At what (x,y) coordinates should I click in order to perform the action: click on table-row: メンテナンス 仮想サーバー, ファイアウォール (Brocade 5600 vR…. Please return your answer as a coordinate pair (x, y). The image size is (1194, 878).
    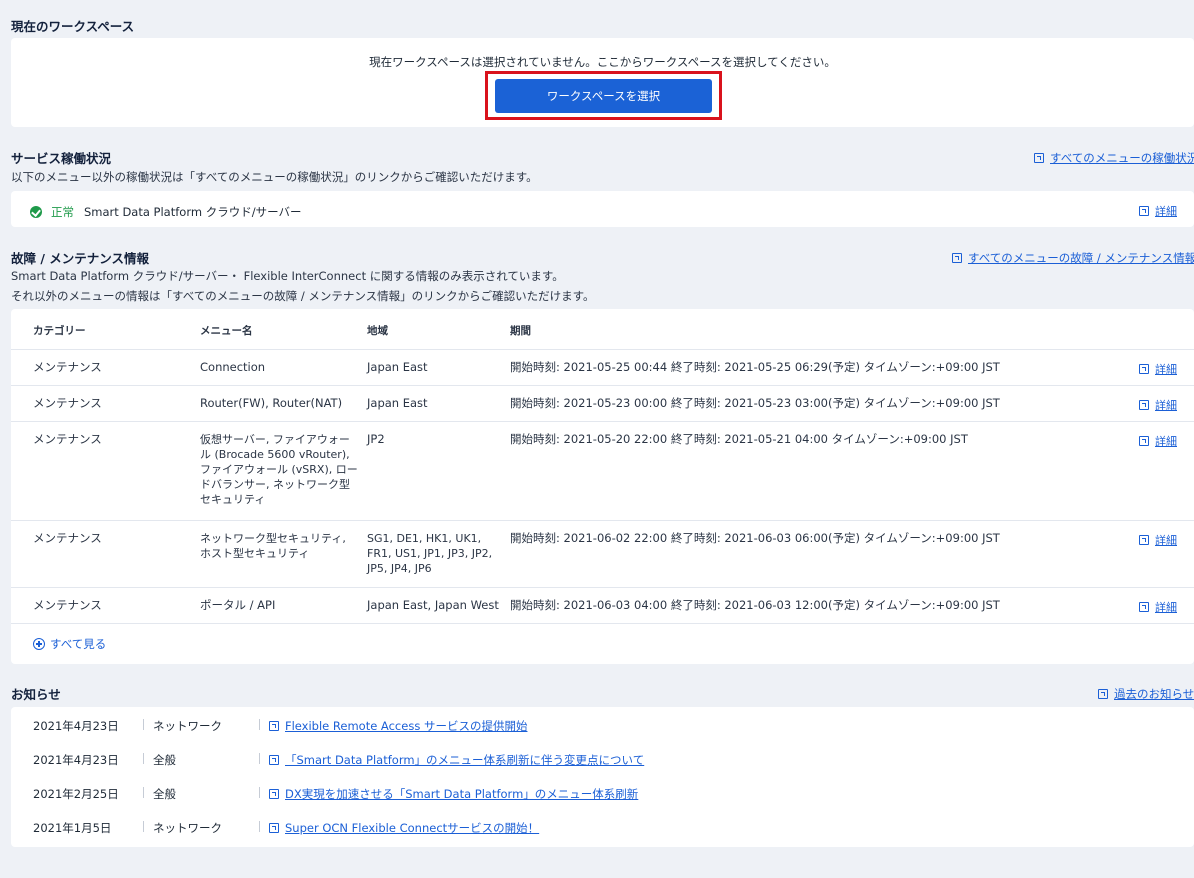
    Looking at the image, I should click on (602, 470).